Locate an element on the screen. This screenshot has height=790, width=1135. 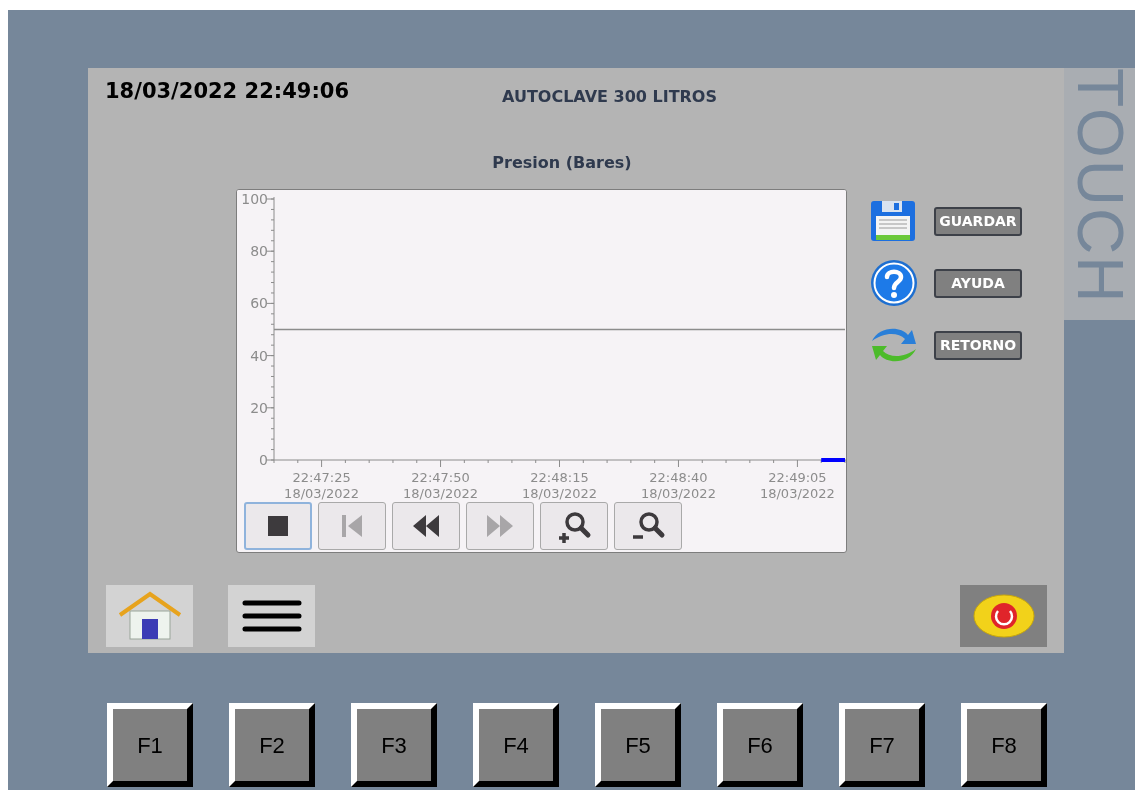
y-tick-label: 40 is located at coordinates (259, 355).